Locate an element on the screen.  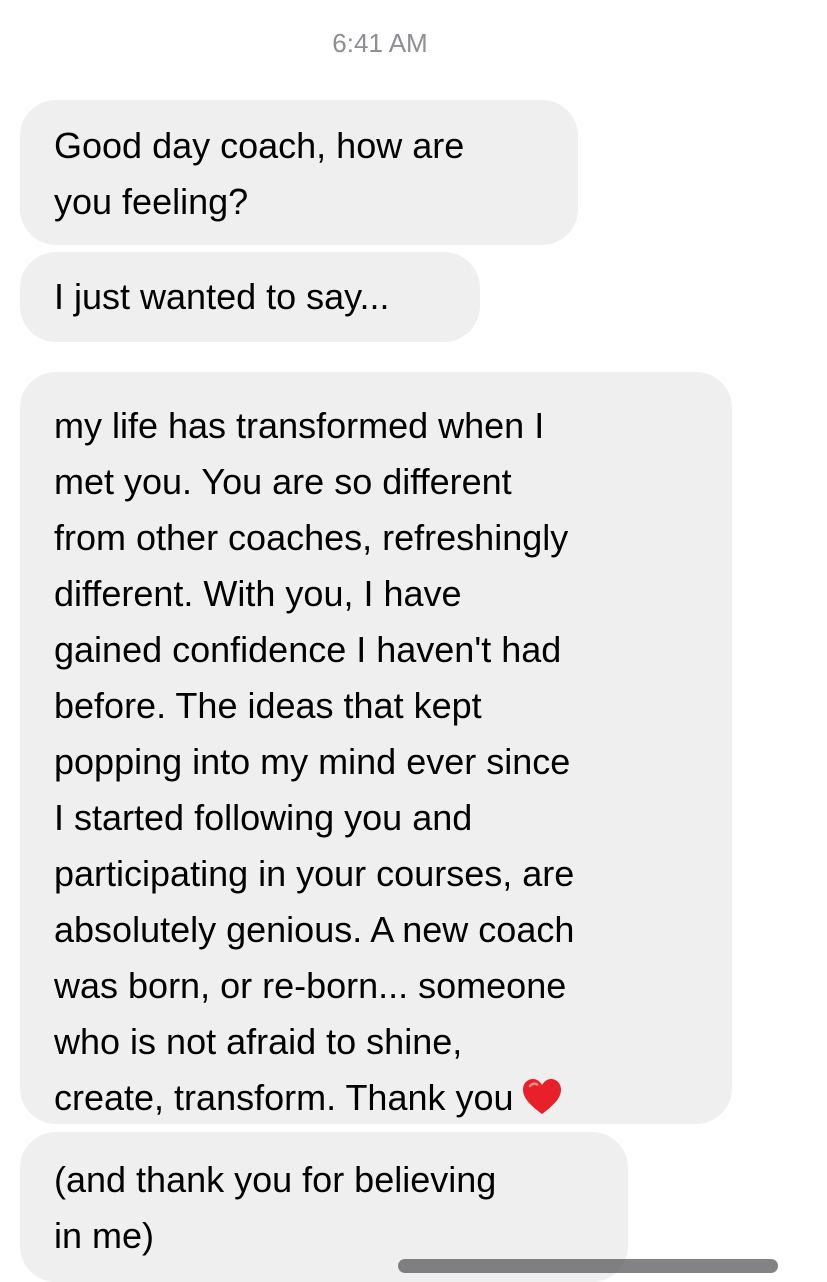
red-heart-icon is located at coordinates (542, 1095).